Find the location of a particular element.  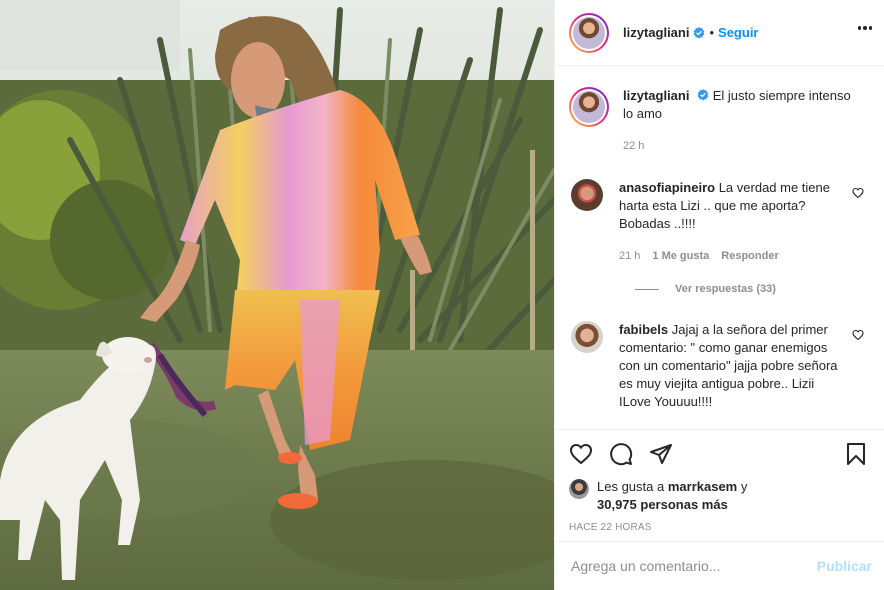

like-heart-icon is located at coordinates (581, 454).